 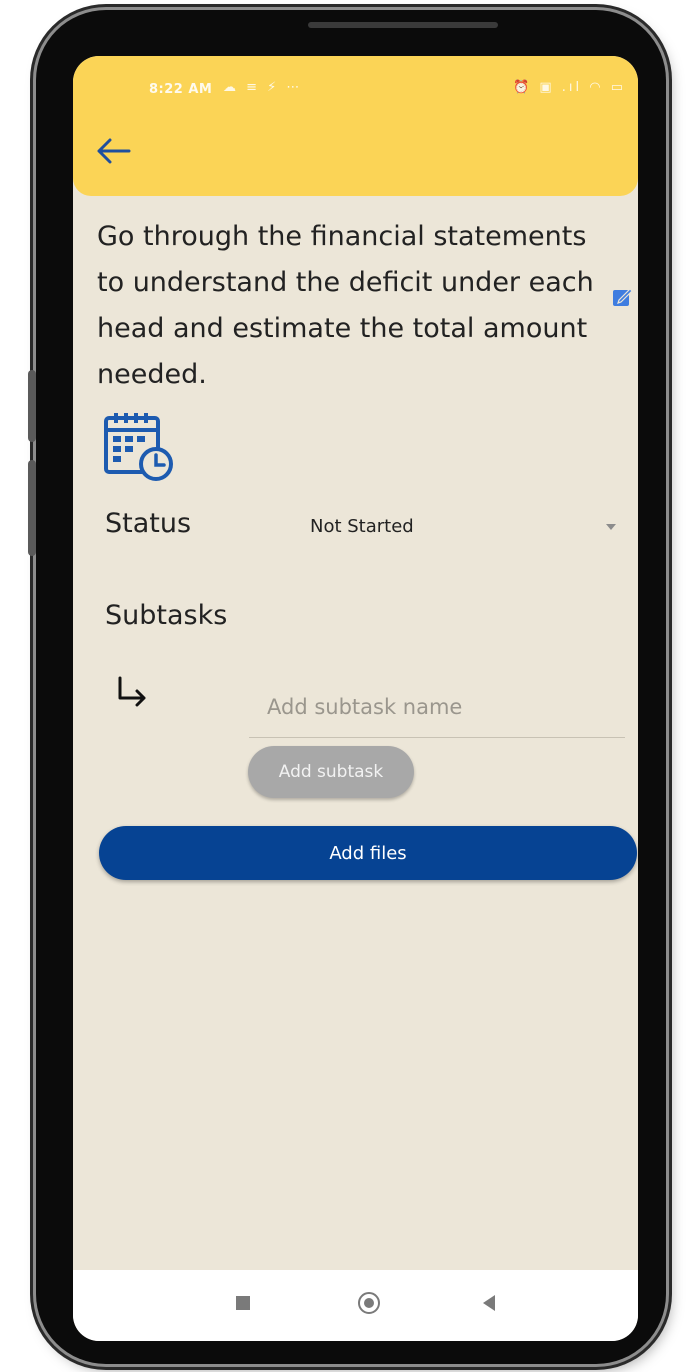 I want to click on subtask-arrow, so click(x=133, y=693).